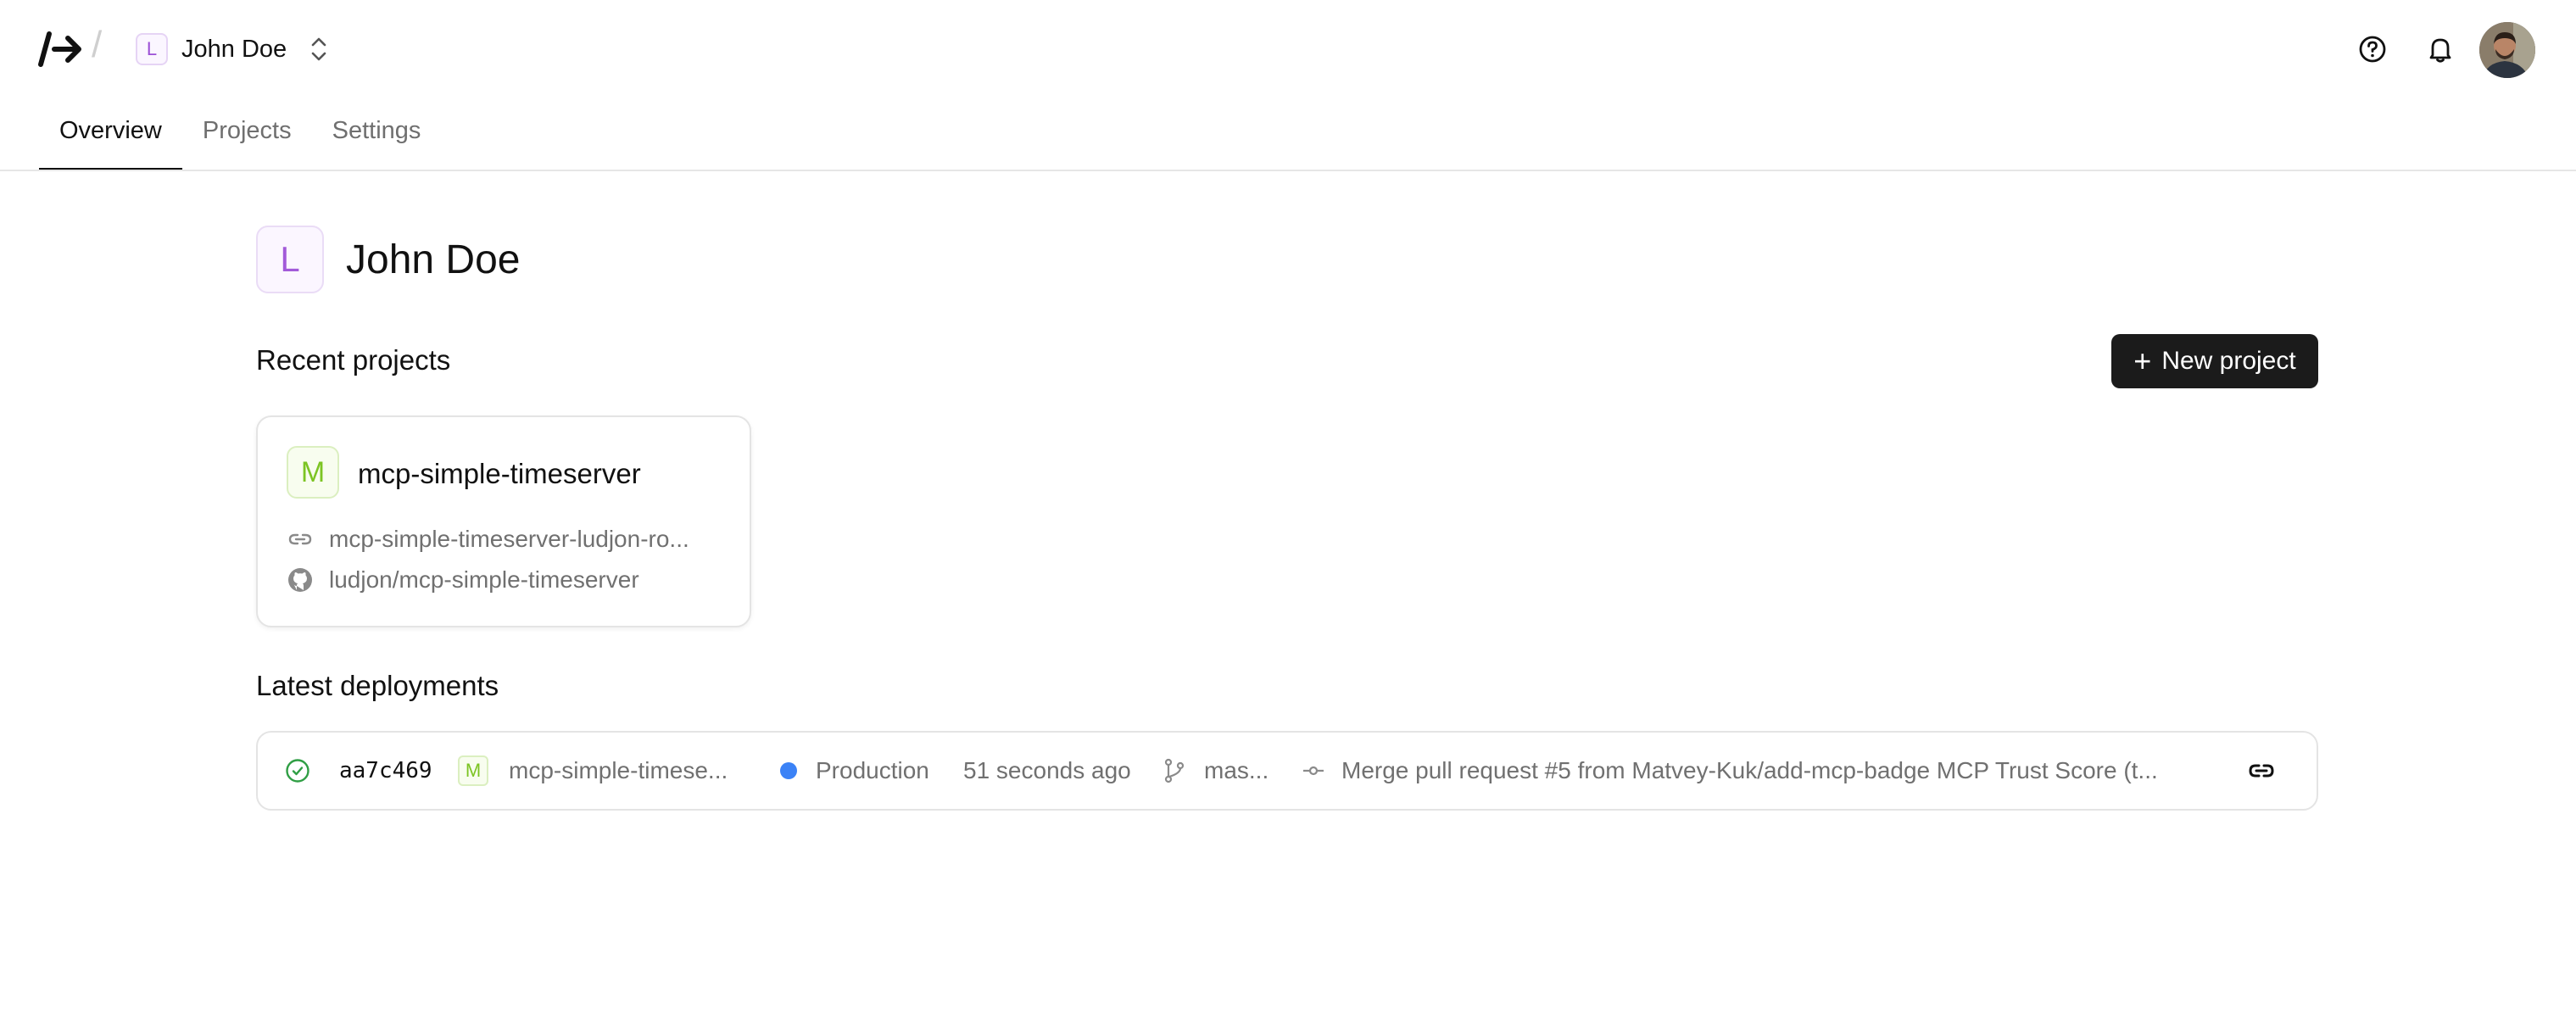  What do you see at coordinates (1288, 50) in the screenshot?
I see `top-bar: / L John Doe` at bounding box center [1288, 50].